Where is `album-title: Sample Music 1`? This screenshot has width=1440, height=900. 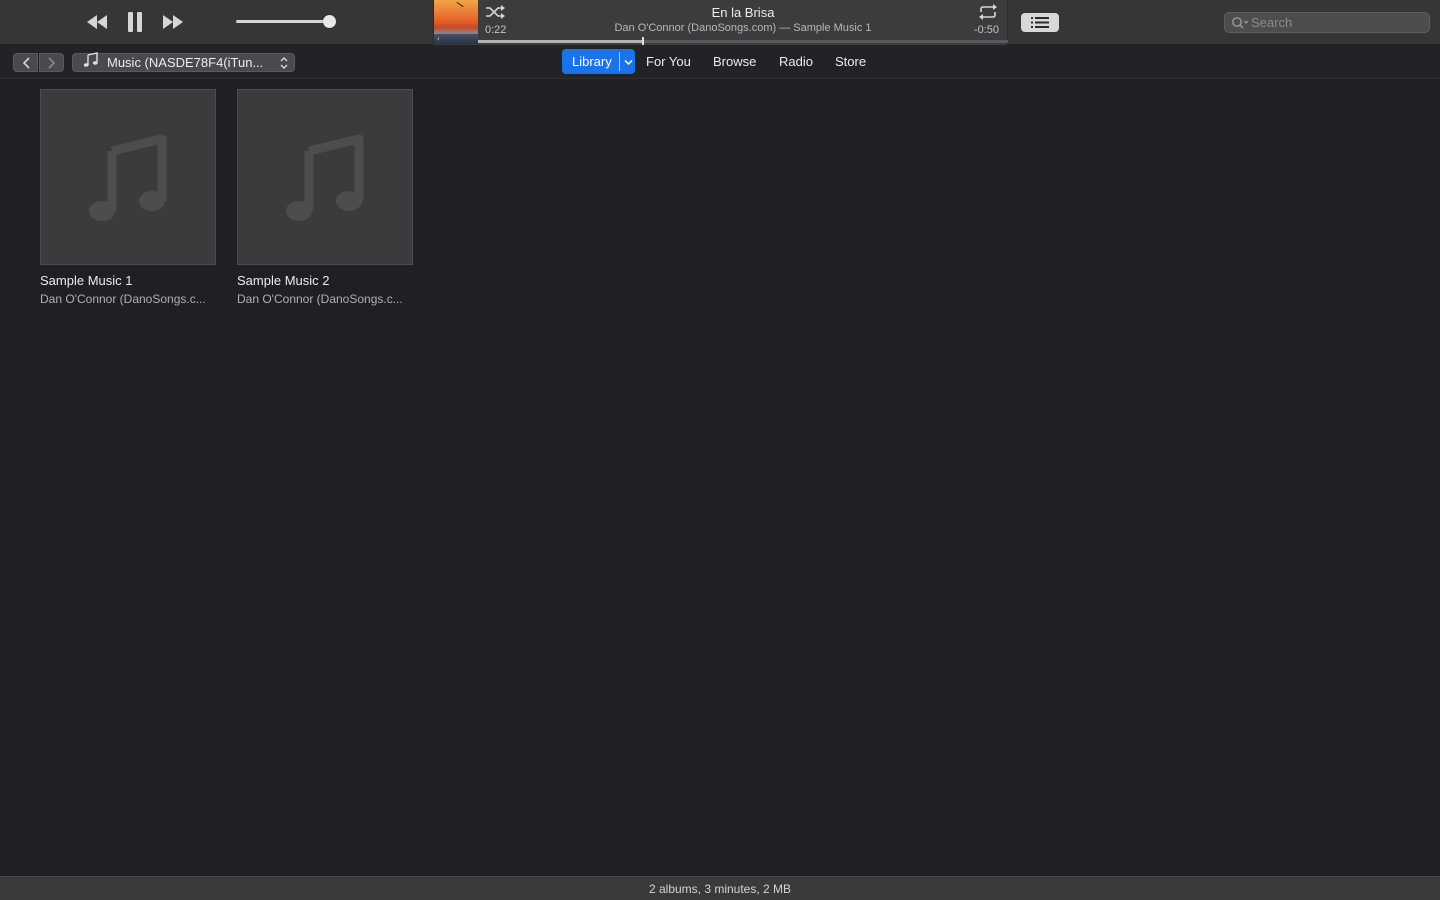 album-title: Sample Music 1 is located at coordinates (86, 280).